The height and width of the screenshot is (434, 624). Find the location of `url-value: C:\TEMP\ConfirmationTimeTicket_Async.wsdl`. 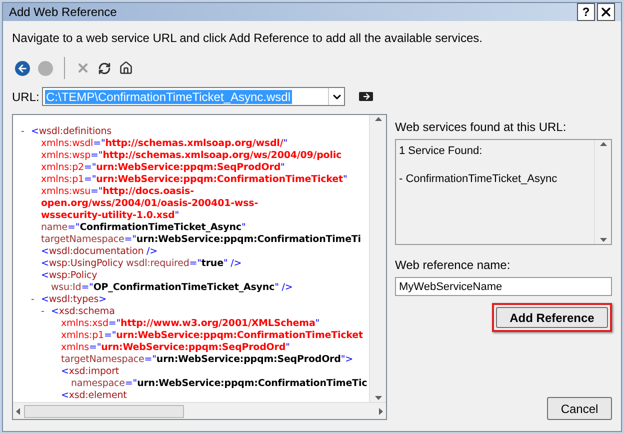

url-value: C:\TEMP\ConfirmationTimeTicket_Async.wsdl is located at coordinates (168, 97).